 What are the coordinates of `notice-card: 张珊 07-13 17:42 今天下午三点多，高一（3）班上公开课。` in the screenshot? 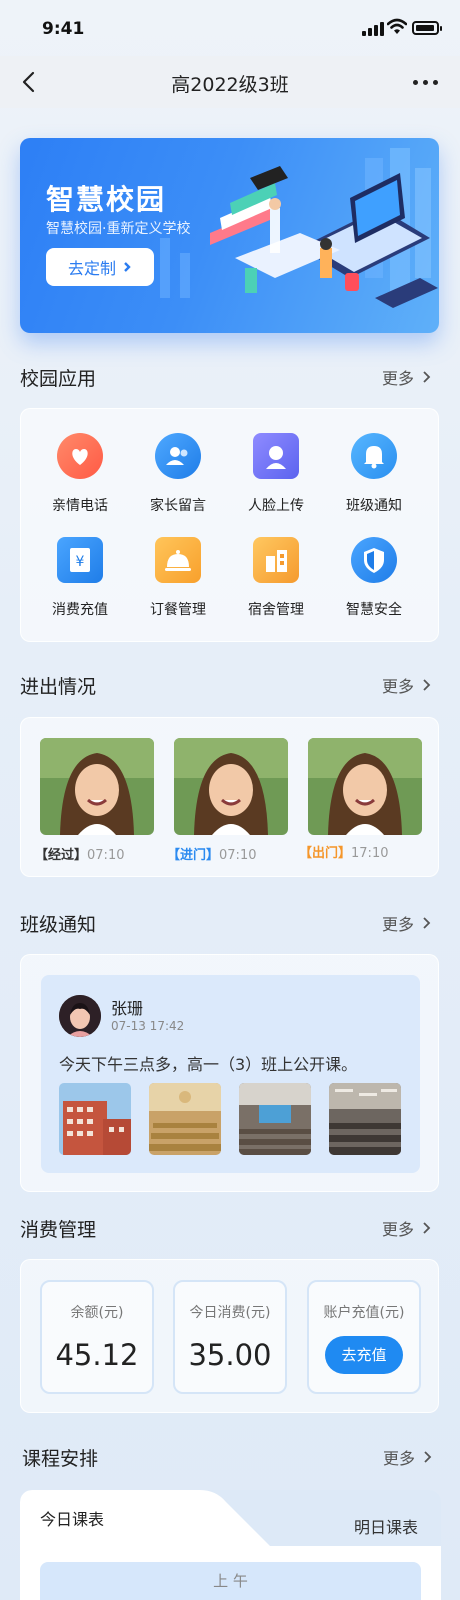 It's located at (229, 1073).